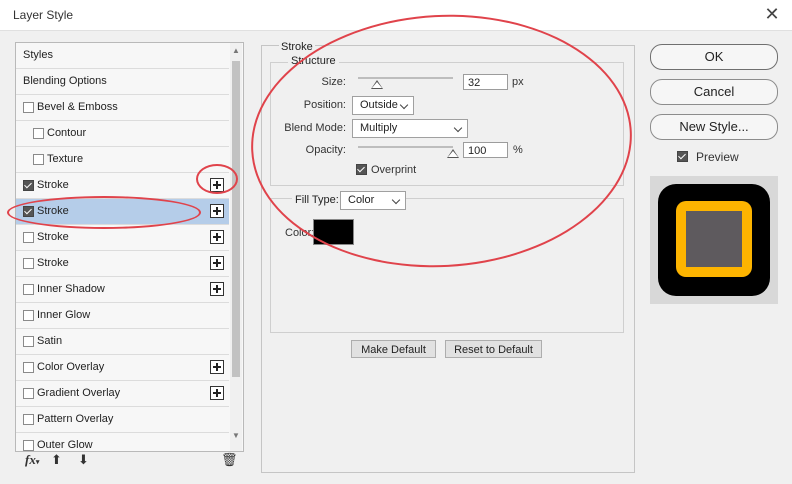  I want to click on style-row: Contour, so click(122, 134).